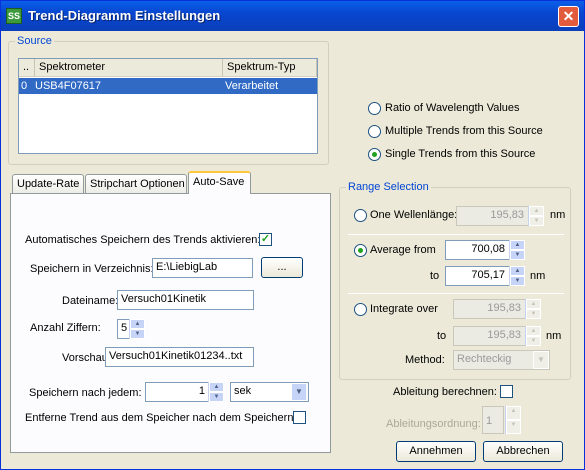 Image resolution: width=585 pixels, height=470 pixels. What do you see at coordinates (435, 276) in the screenshot?
I see `average-to-label: to` at bounding box center [435, 276].